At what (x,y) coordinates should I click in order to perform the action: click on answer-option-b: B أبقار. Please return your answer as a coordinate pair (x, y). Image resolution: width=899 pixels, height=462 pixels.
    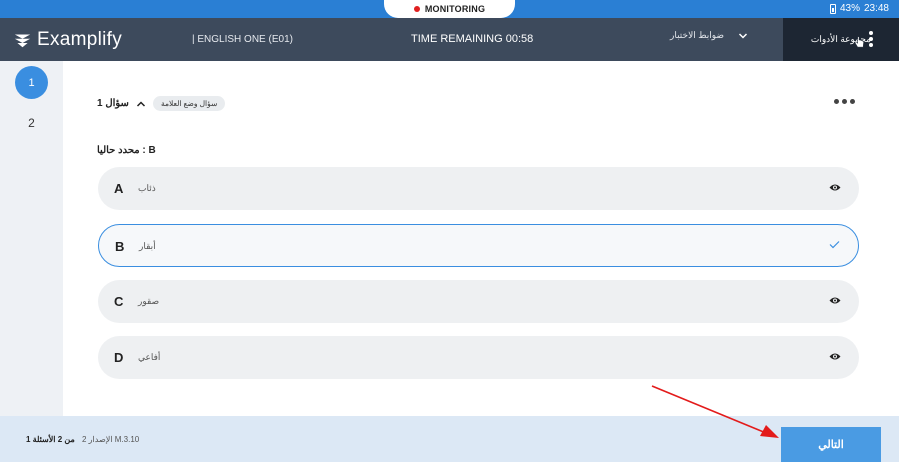
    Looking at the image, I should click on (478, 245).